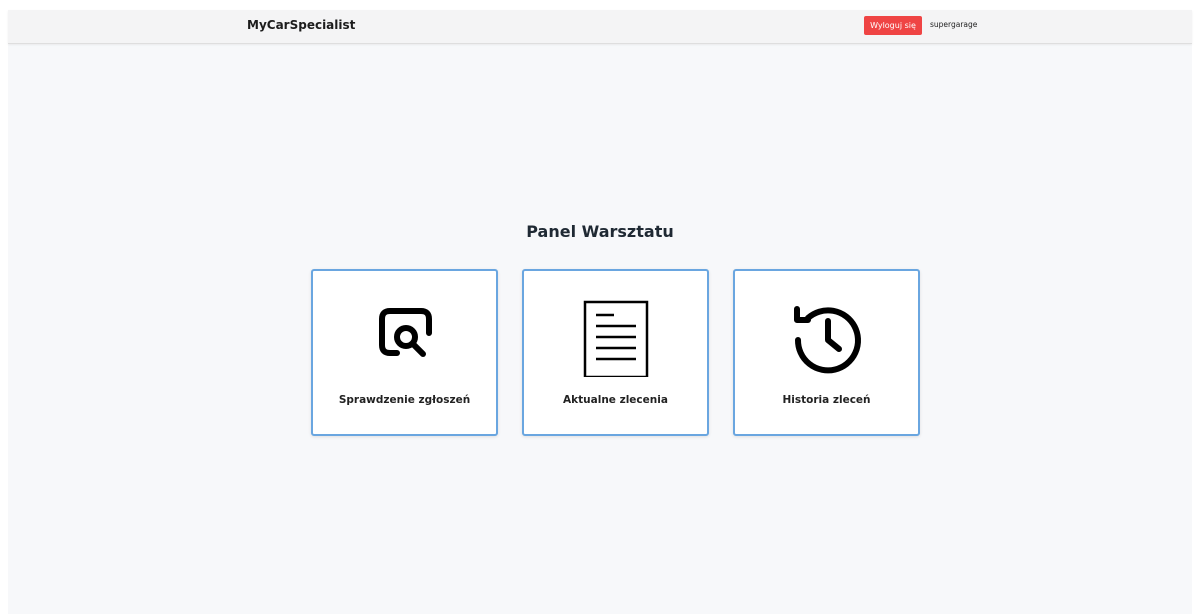 The height and width of the screenshot is (614, 1198). What do you see at coordinates (615, 338) in the screenshot?
I see `document-list-icon` at bounding box center [615, 338].